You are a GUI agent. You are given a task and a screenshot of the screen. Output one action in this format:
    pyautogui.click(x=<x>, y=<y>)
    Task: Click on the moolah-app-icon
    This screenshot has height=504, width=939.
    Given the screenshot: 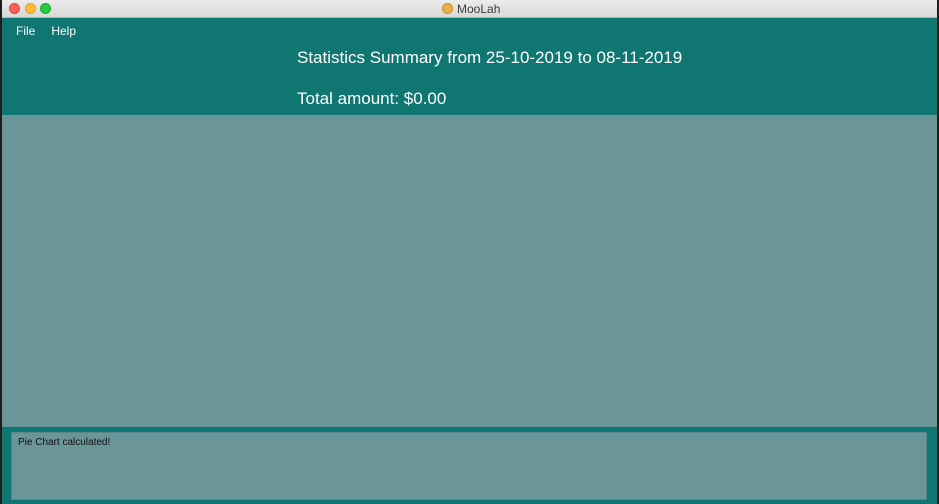 What is the action you would take?
    pyautogui.click(x=447, y=8)
    